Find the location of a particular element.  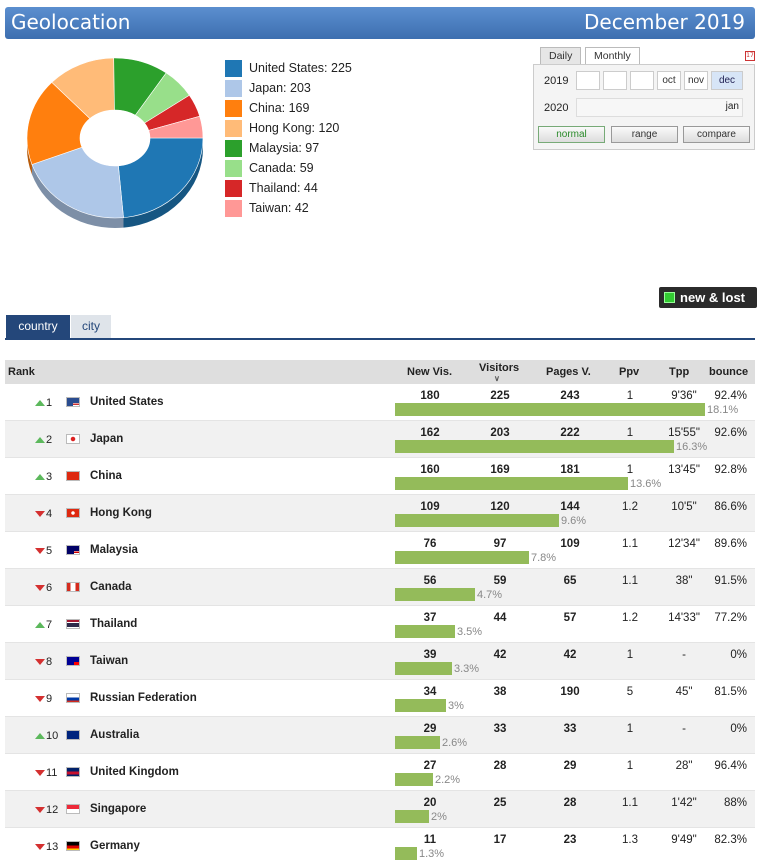

col-new-visitors: New Vis. is located at coordinates (429, 372).